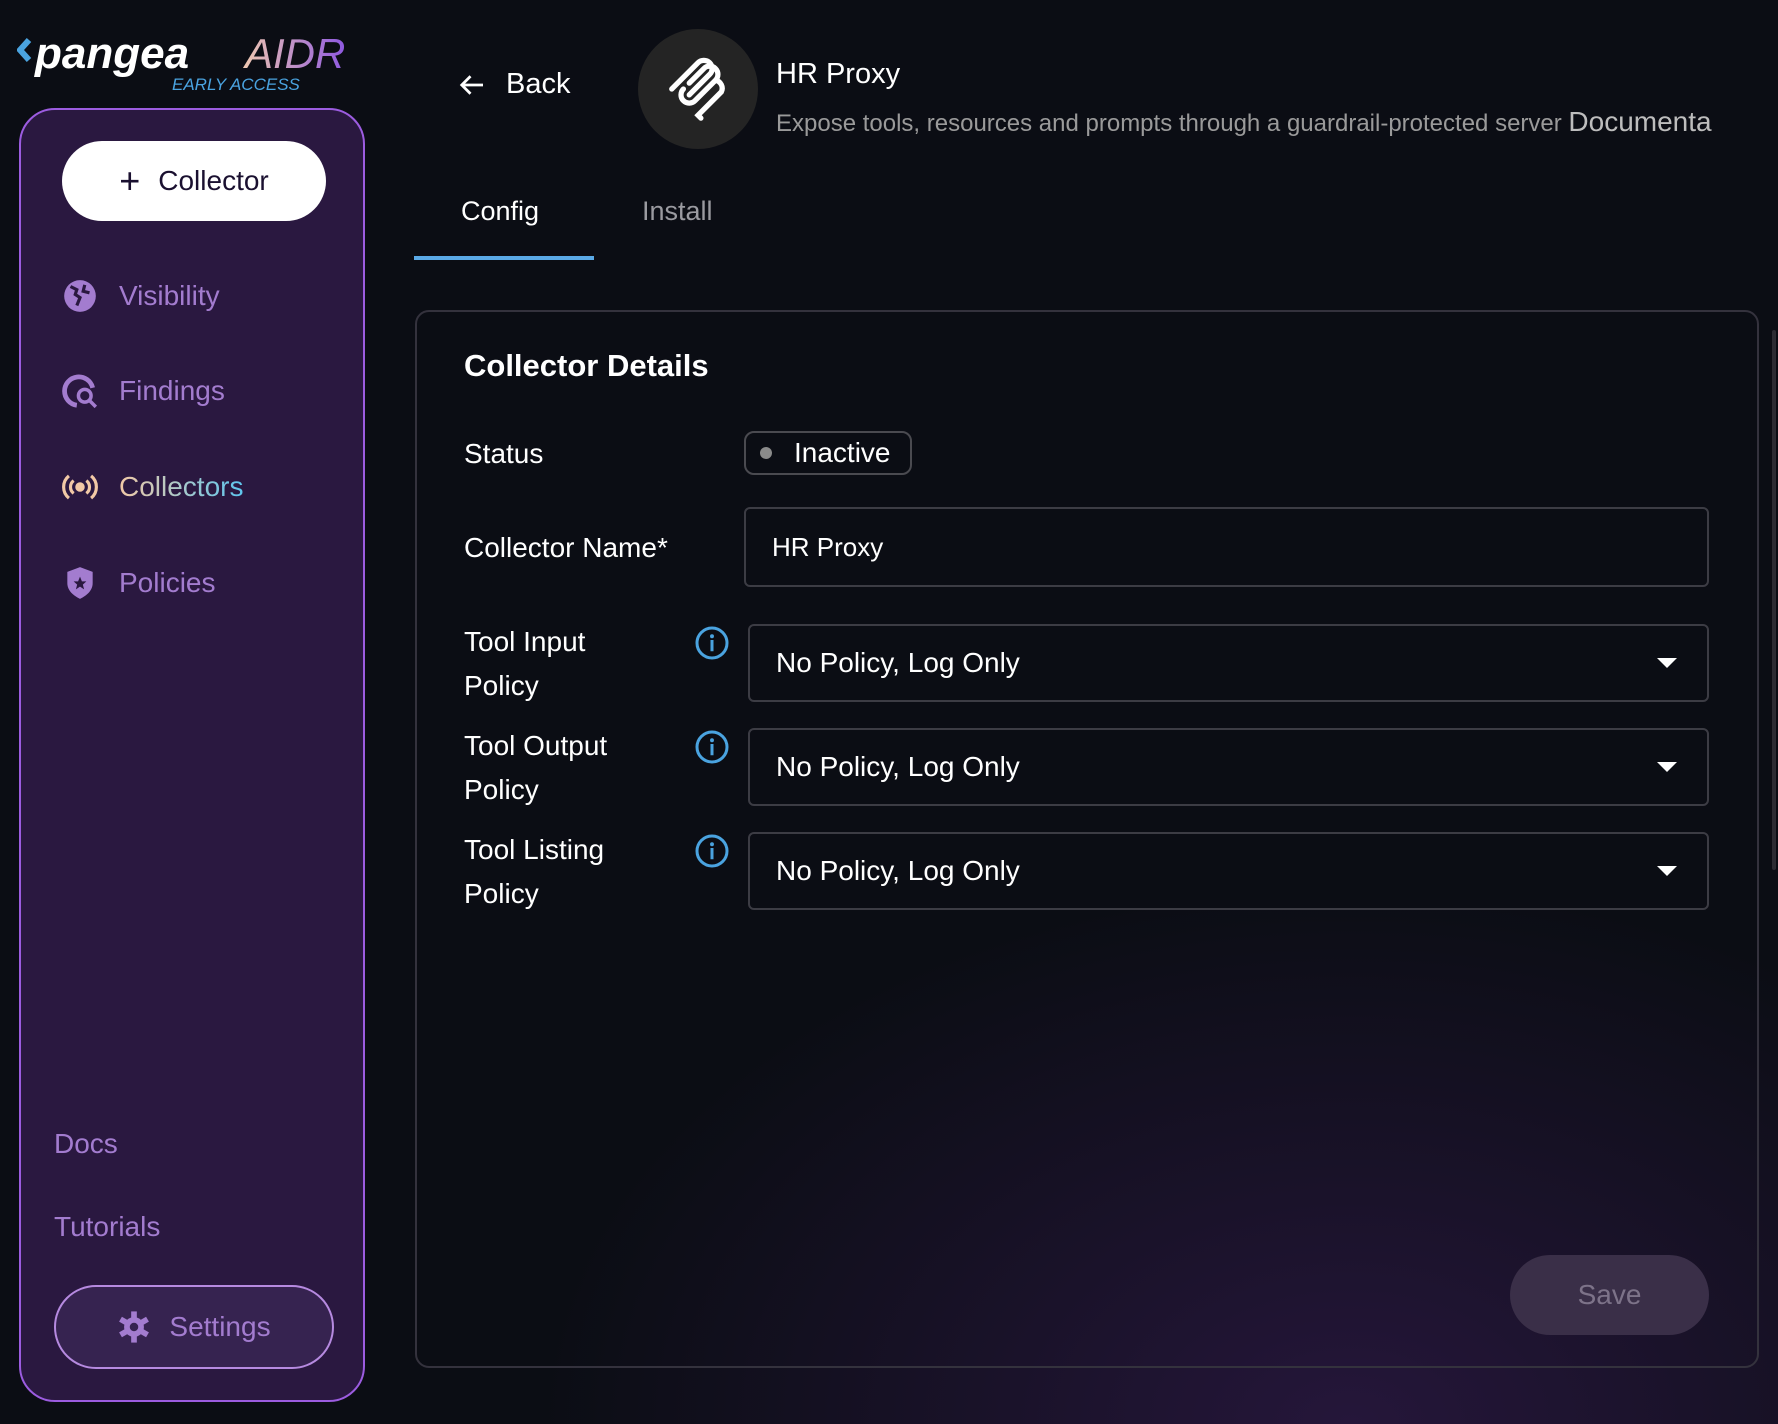  Describe the element at coordinates (130, 180) in the screenshot. I see `plus-icon: +` at that location.